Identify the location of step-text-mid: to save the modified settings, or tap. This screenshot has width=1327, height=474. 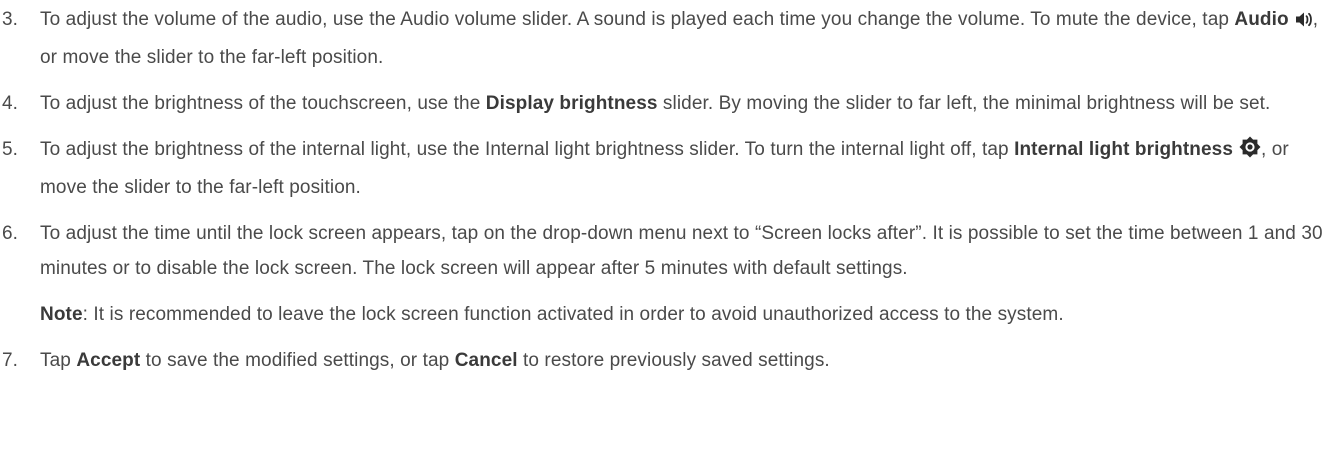
(297, 360).